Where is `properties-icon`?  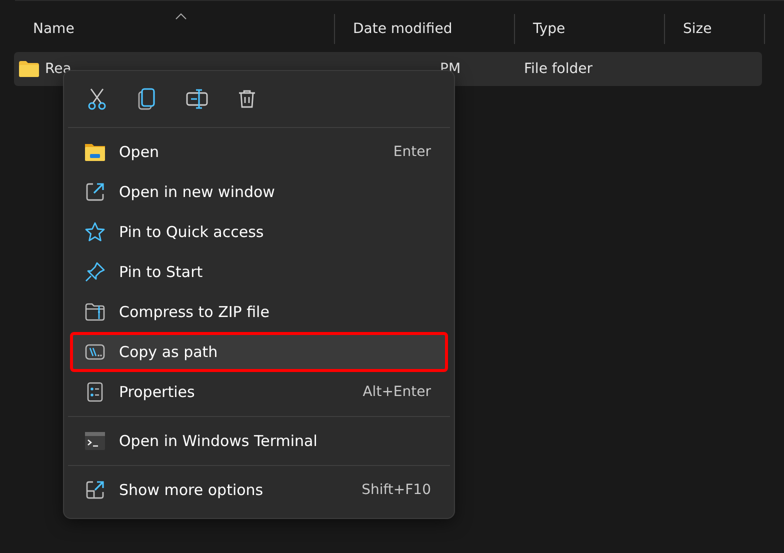
properties-icon is located at coordinates (95, 392).